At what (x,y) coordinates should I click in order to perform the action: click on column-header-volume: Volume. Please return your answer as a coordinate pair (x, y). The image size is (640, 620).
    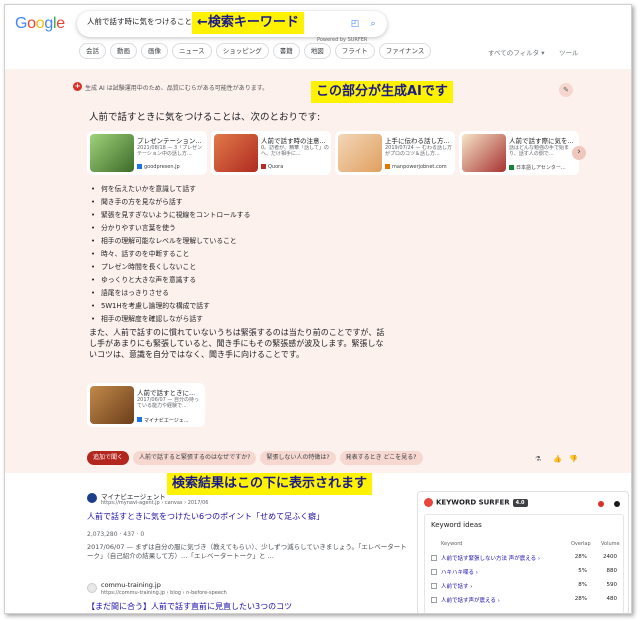
    Looking at the image, I should click on (610, 544).